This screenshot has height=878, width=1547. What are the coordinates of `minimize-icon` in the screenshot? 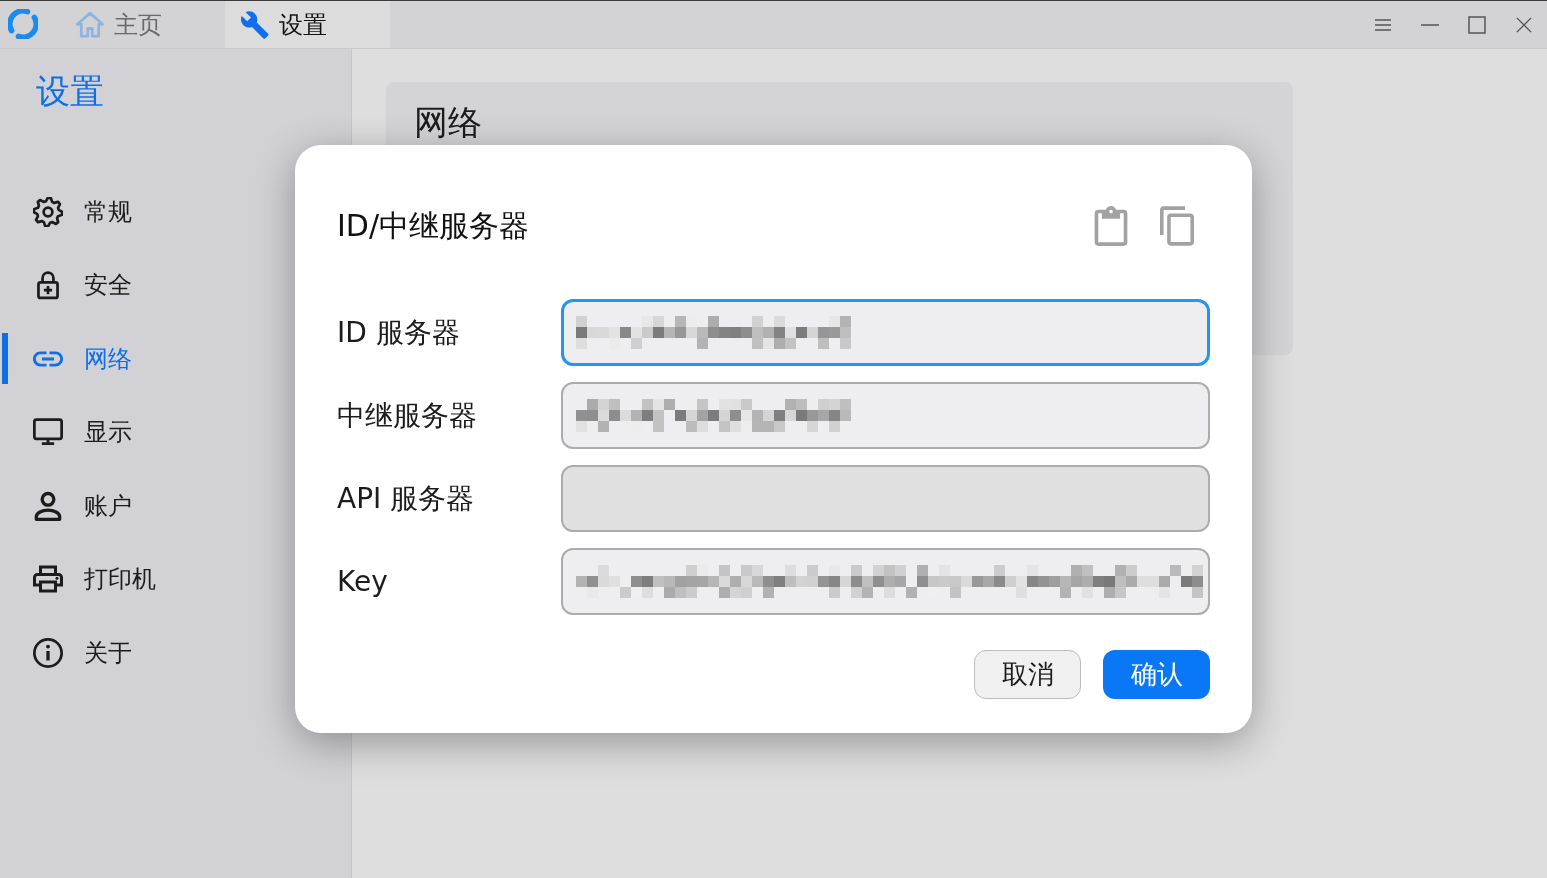 It's located at (1429, 24).